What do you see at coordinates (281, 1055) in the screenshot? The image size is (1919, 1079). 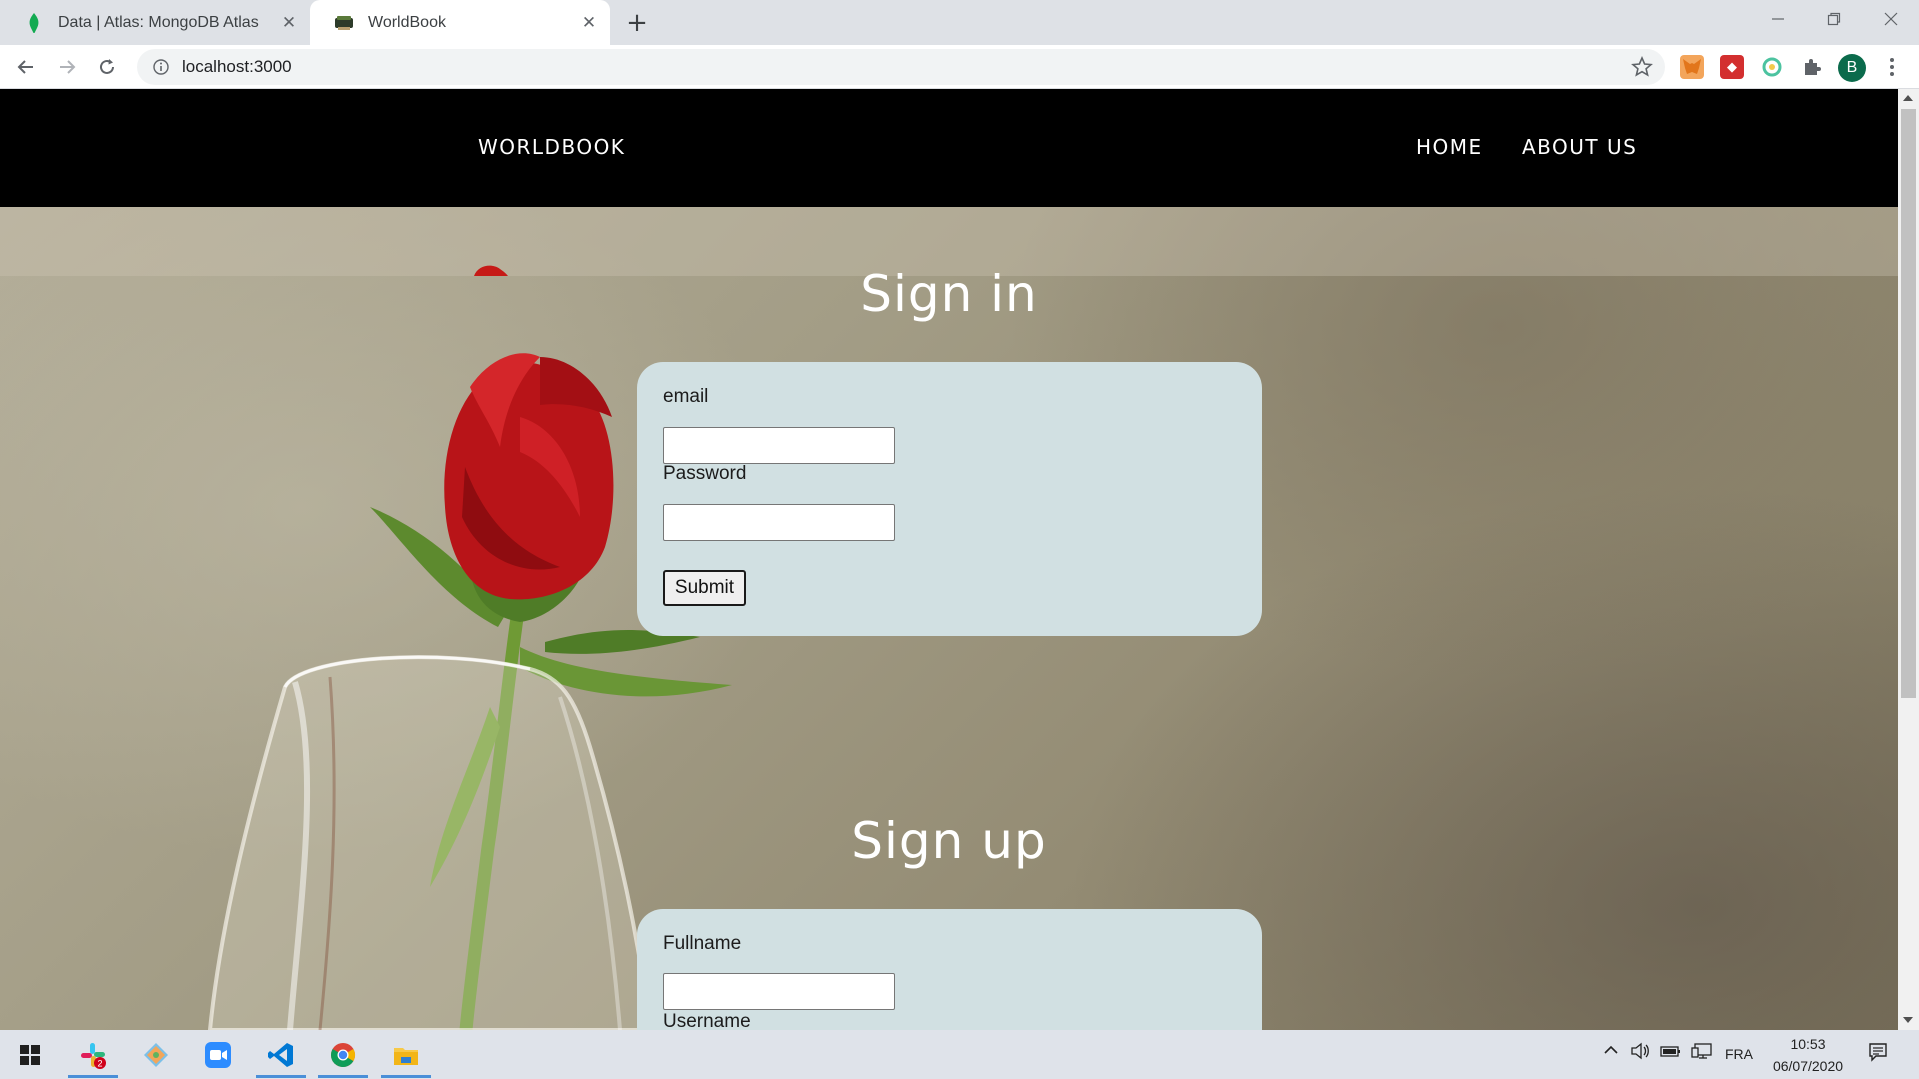 I see `vscode-icon` at bounding box center [281, 1055].